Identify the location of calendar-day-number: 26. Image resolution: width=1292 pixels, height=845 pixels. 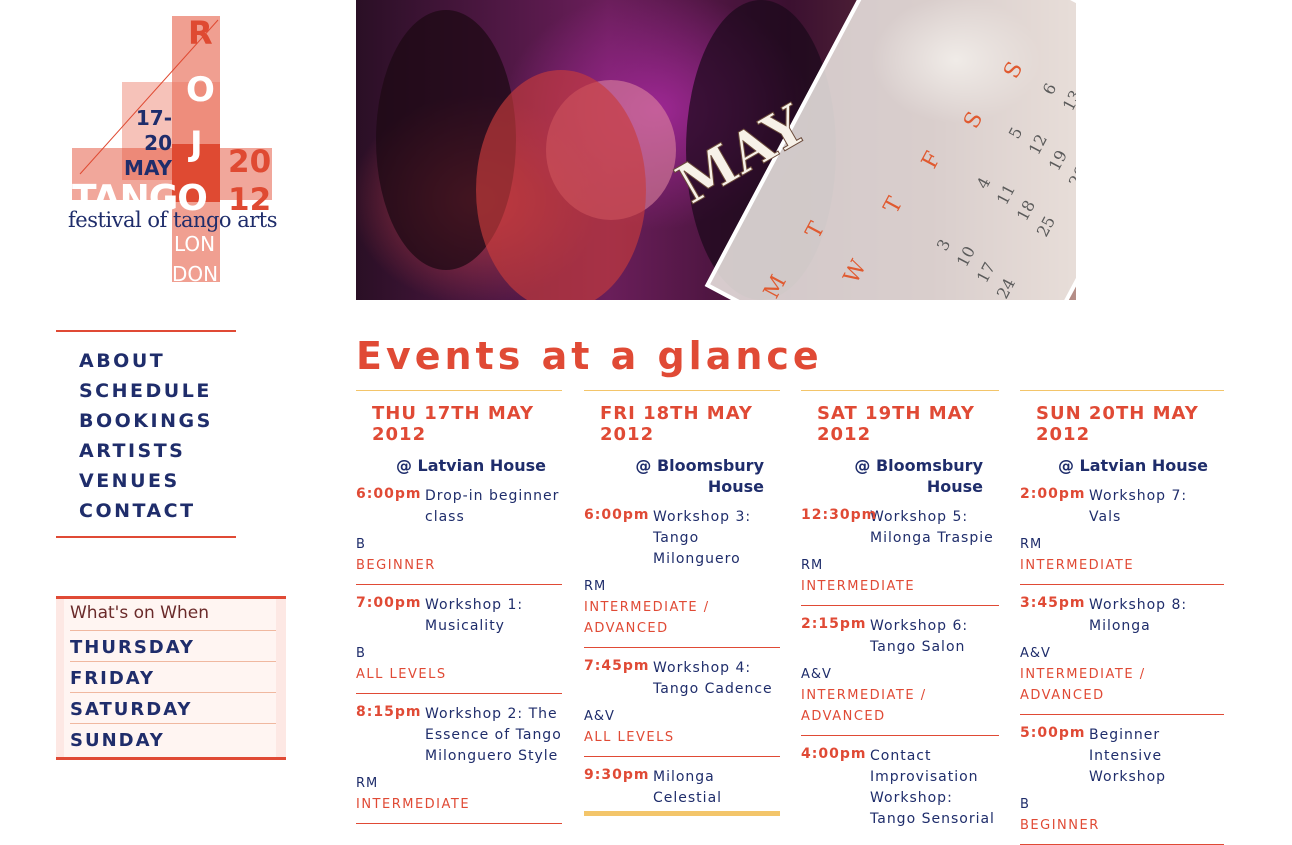
(1070, 176).